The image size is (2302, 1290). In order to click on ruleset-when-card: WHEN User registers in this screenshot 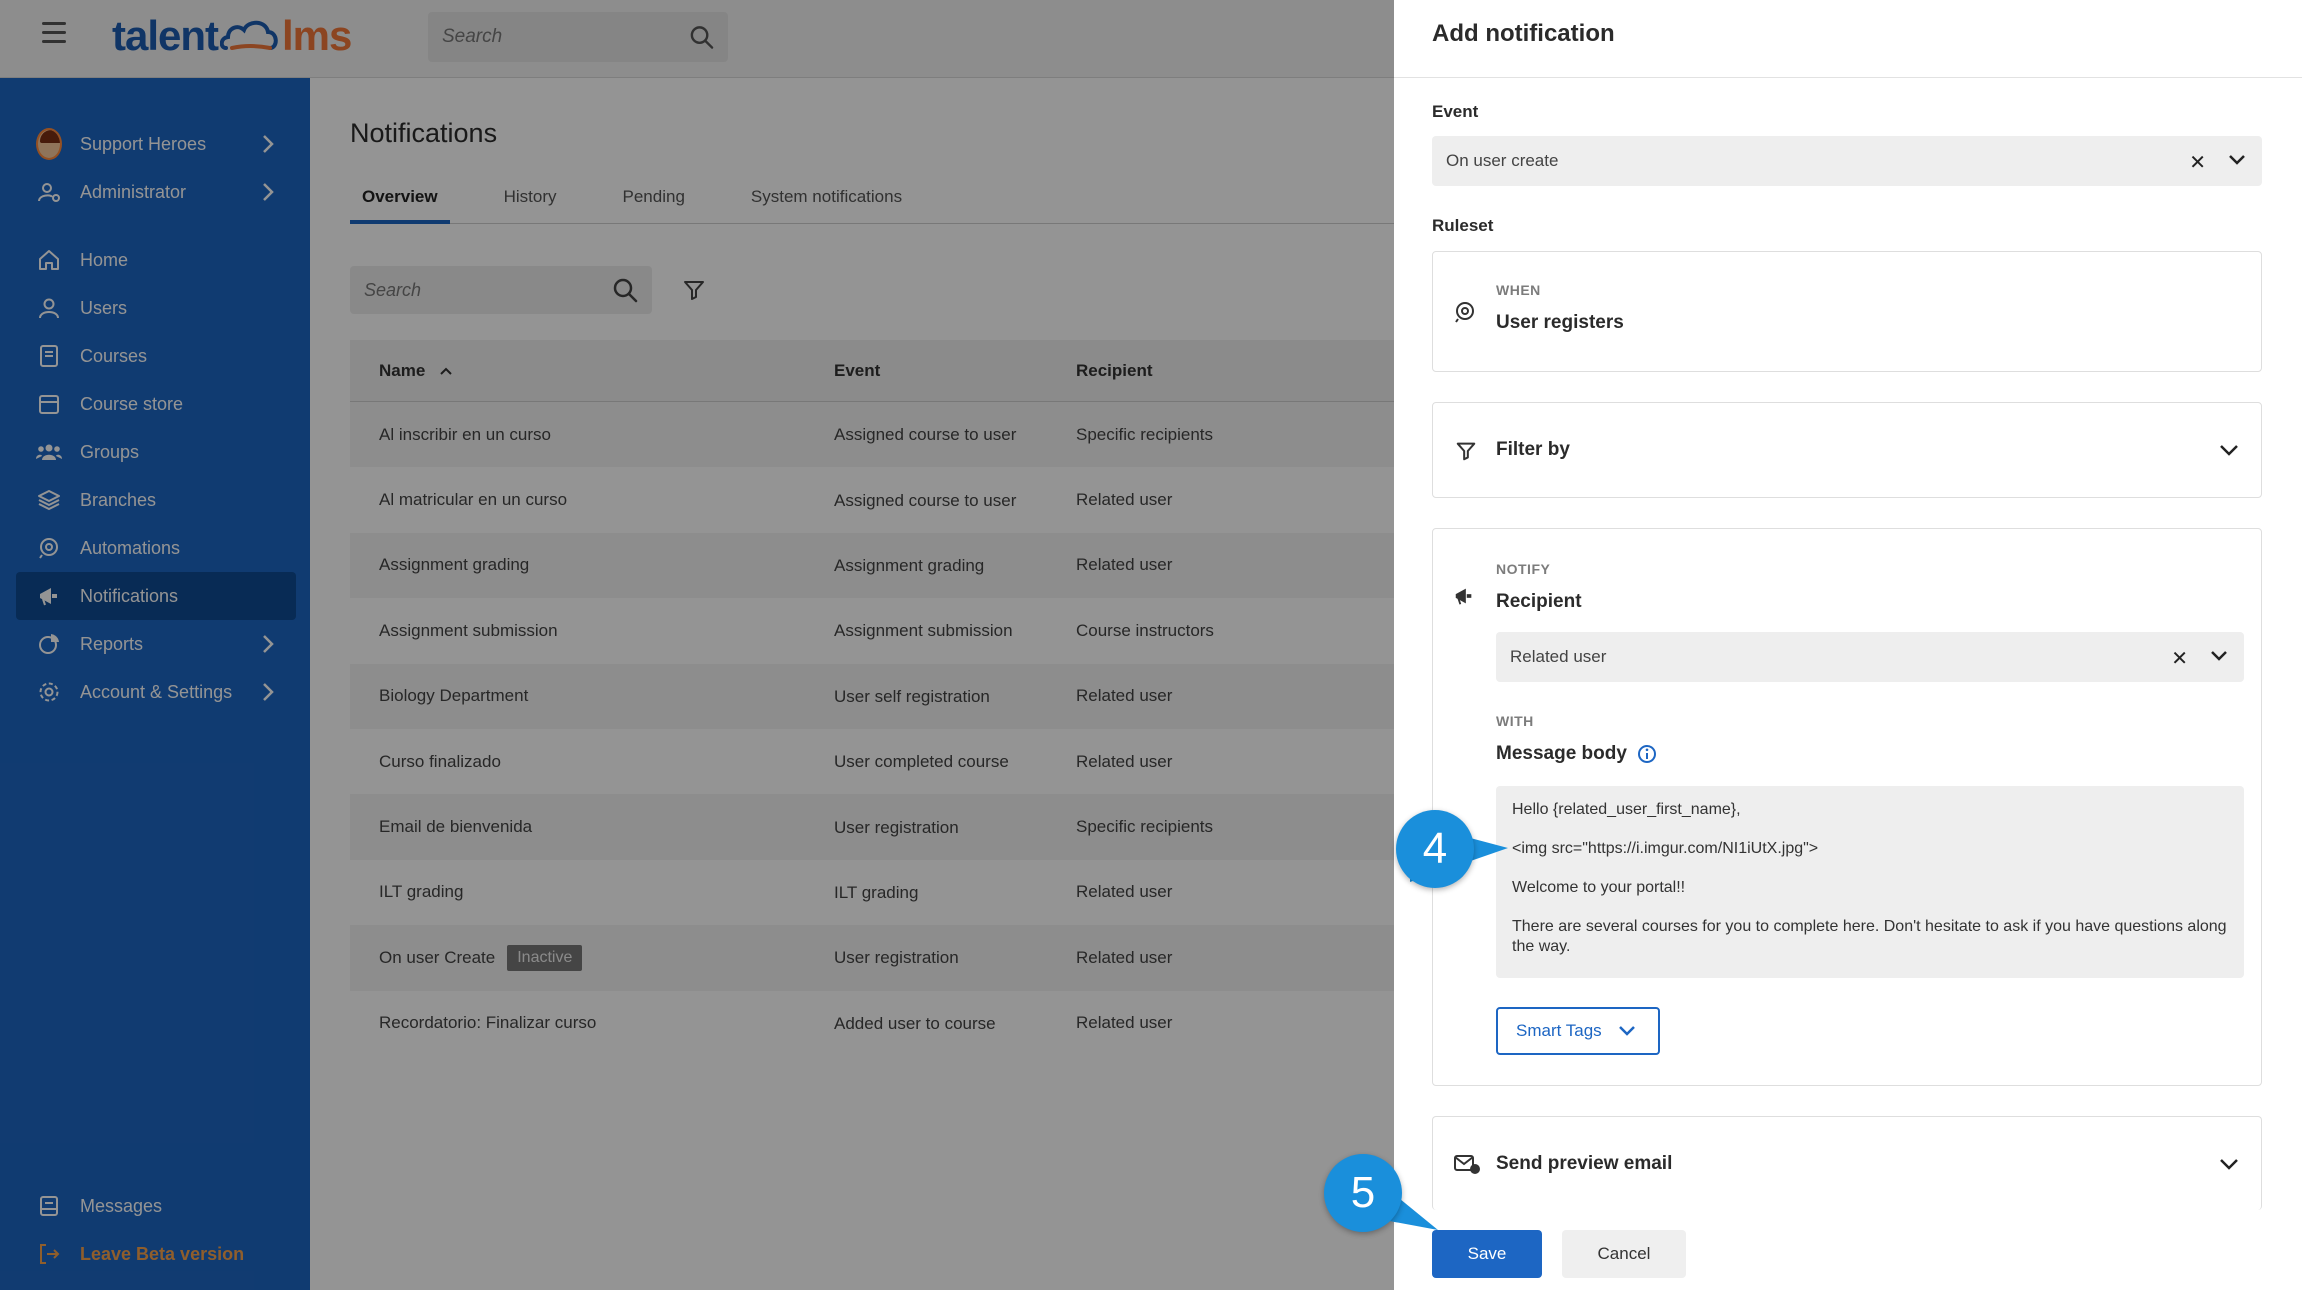, I will do `click(1847, 311)`.